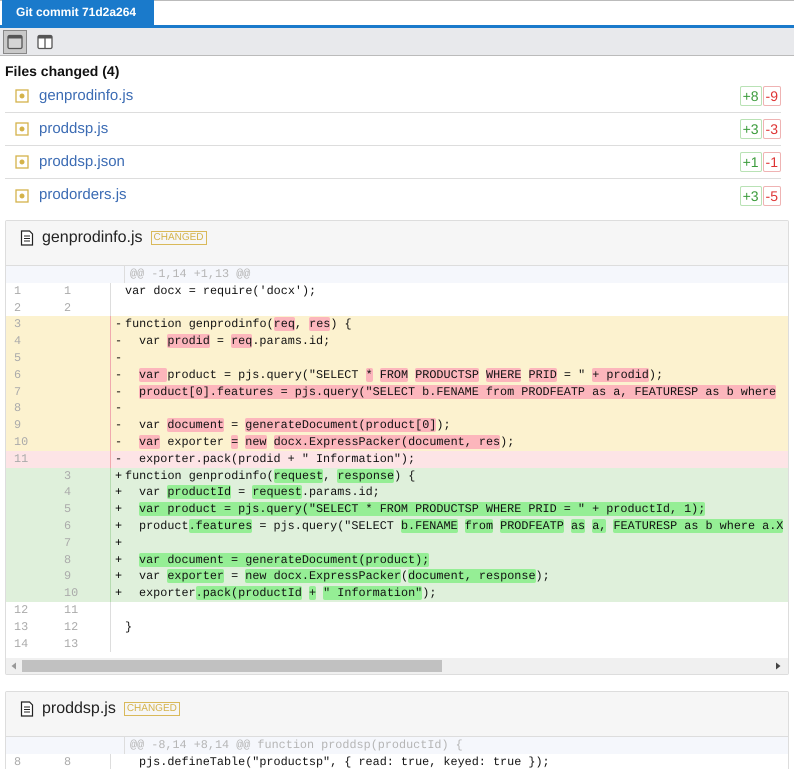  I want to click on code-line: function genprodinfo(request, response) {, so click(270, 476).